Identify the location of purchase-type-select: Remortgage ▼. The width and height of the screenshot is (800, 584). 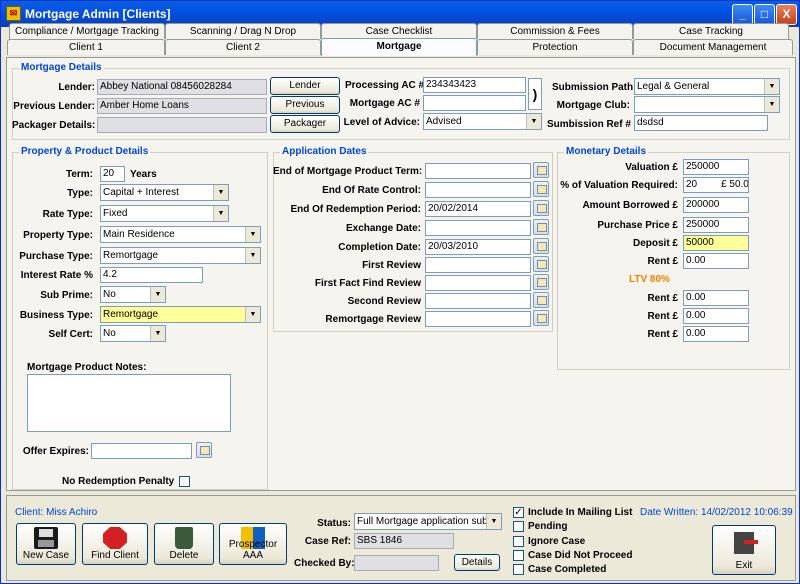
(180, 255).